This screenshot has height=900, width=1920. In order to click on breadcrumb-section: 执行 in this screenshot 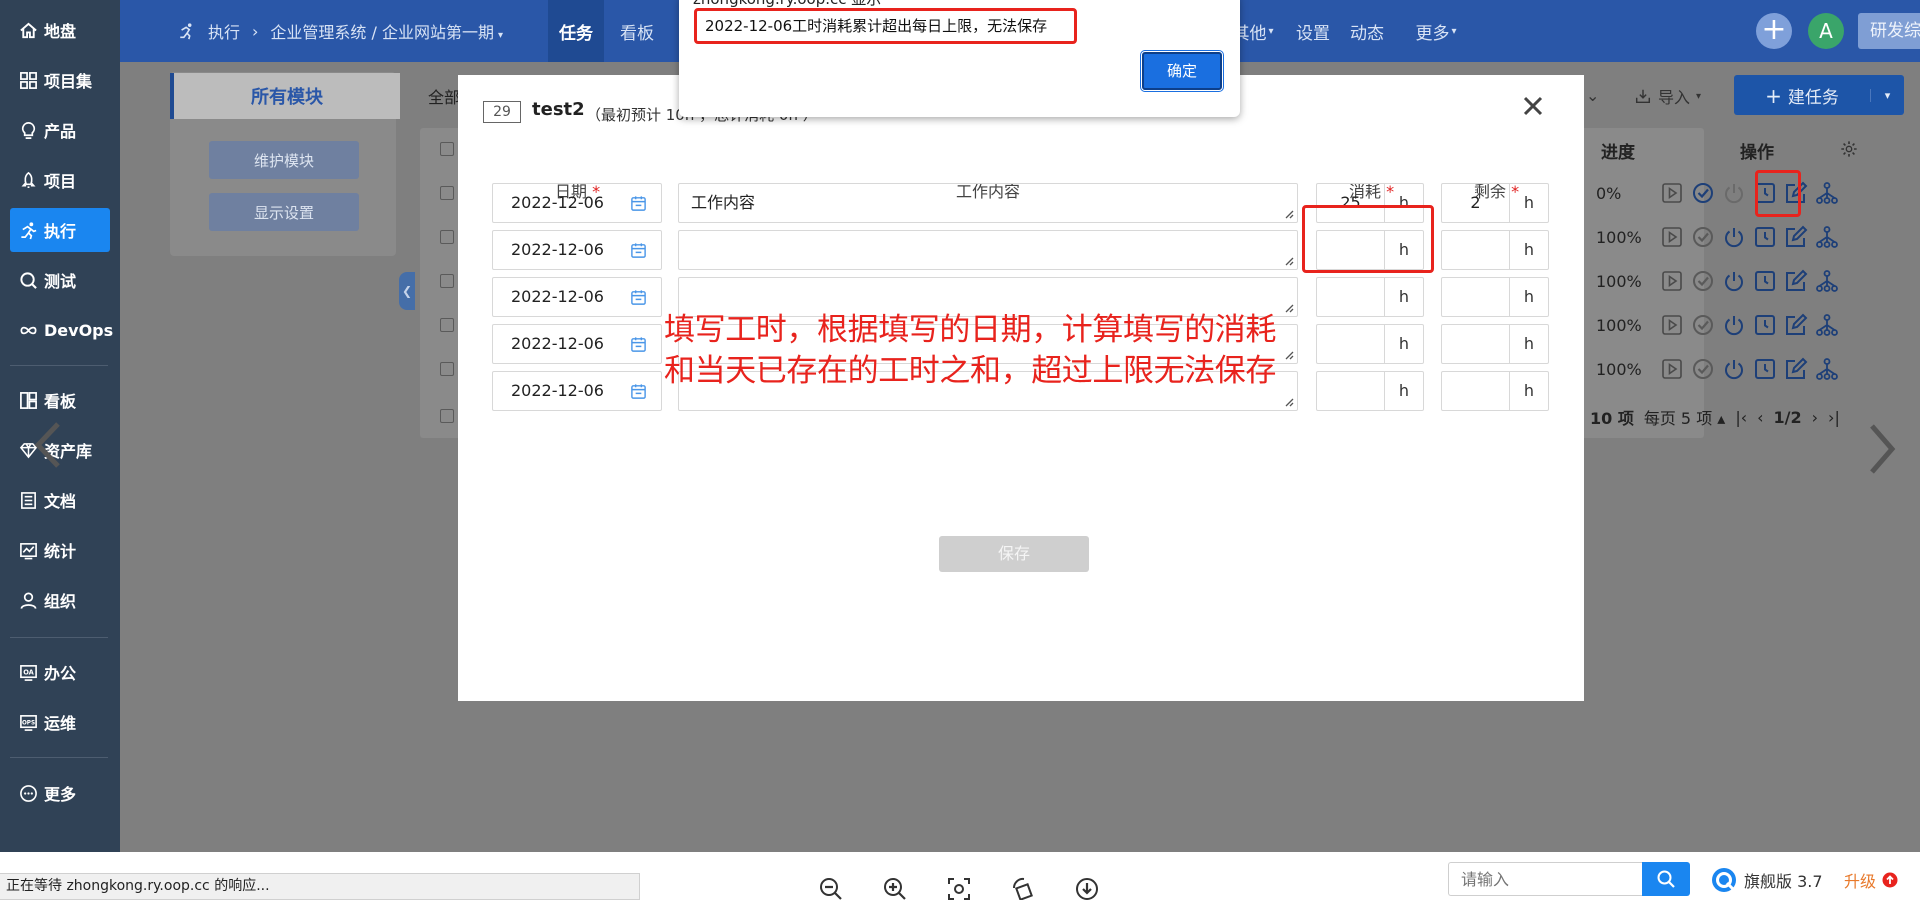, I will do `click(224, 31)`.